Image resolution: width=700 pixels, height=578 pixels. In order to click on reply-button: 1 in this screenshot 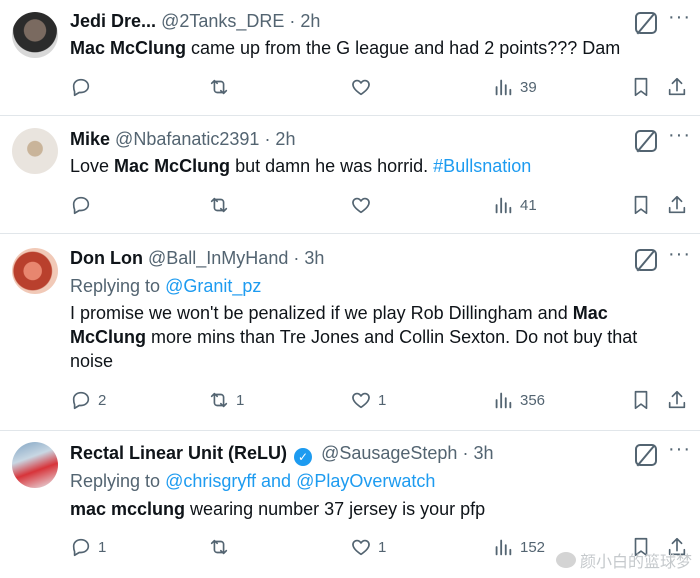, I will do `click(88, 547)`.